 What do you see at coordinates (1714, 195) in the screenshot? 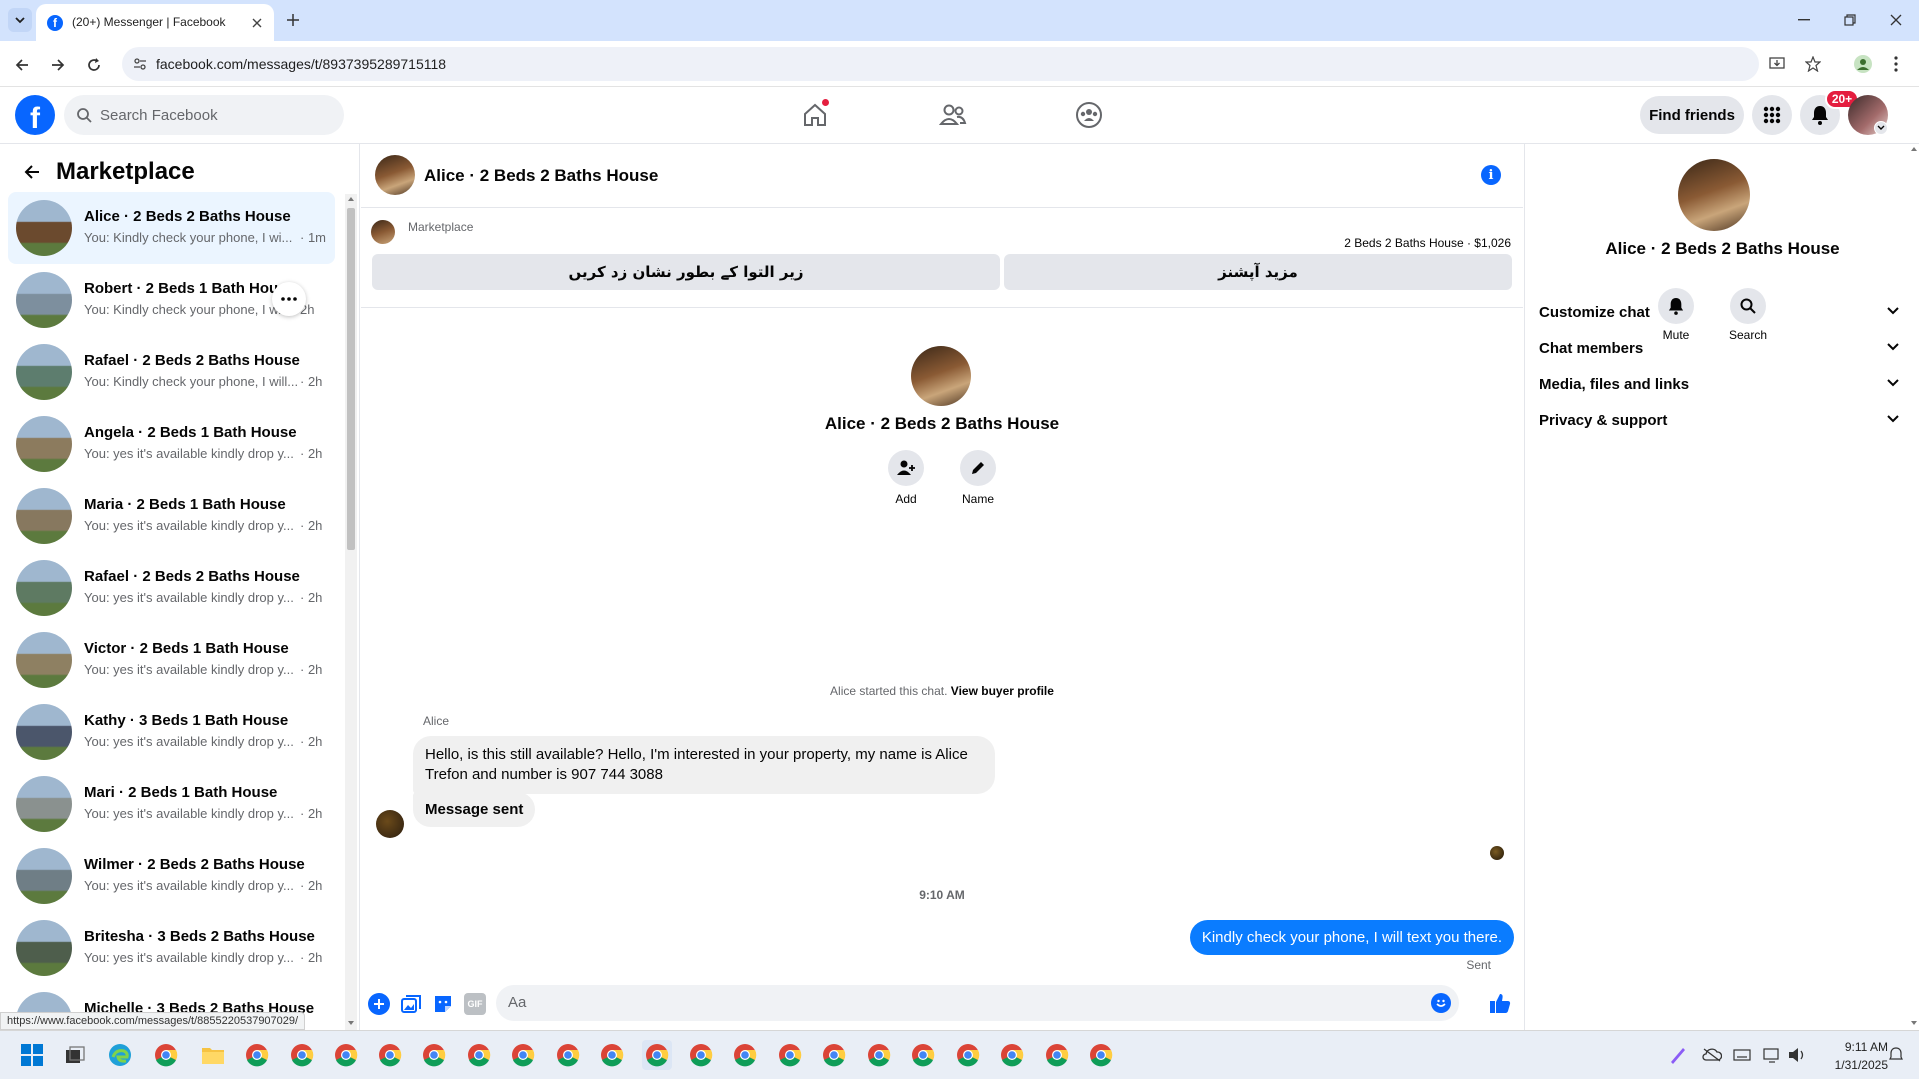
I see `details-avatar` at bounding box center [1714, 195].